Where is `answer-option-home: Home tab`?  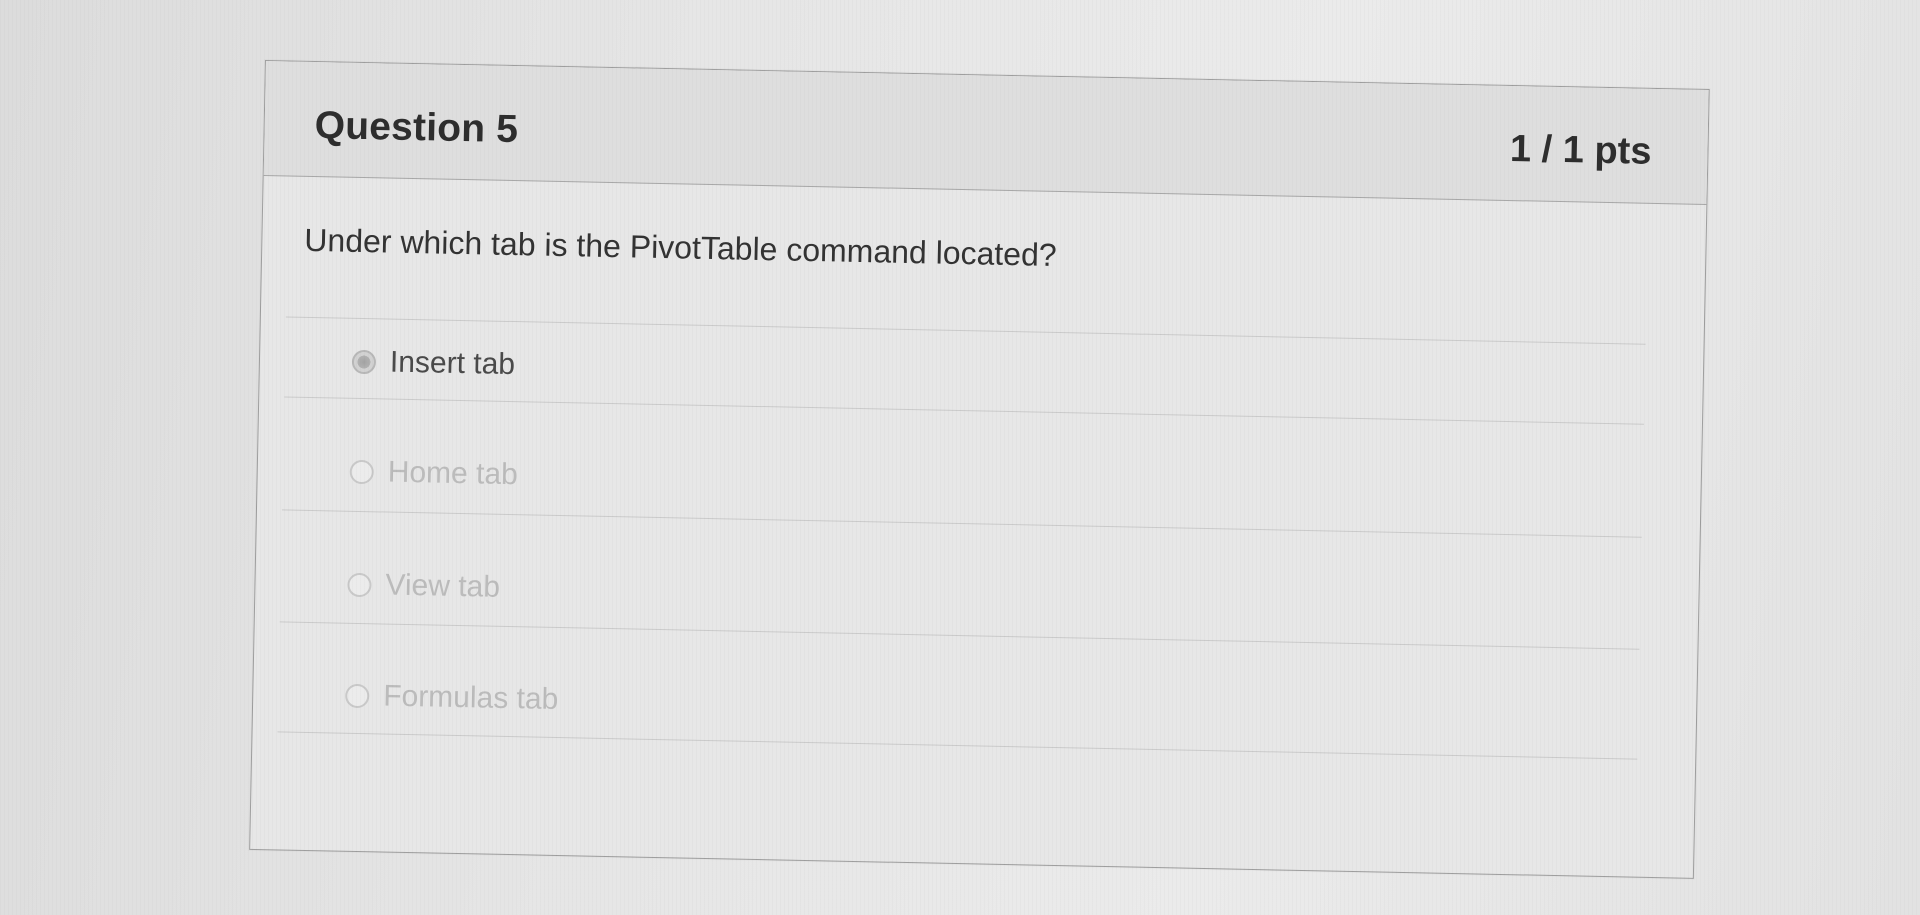
answer-option-home: Home tab is located at coordinates (433, 473).